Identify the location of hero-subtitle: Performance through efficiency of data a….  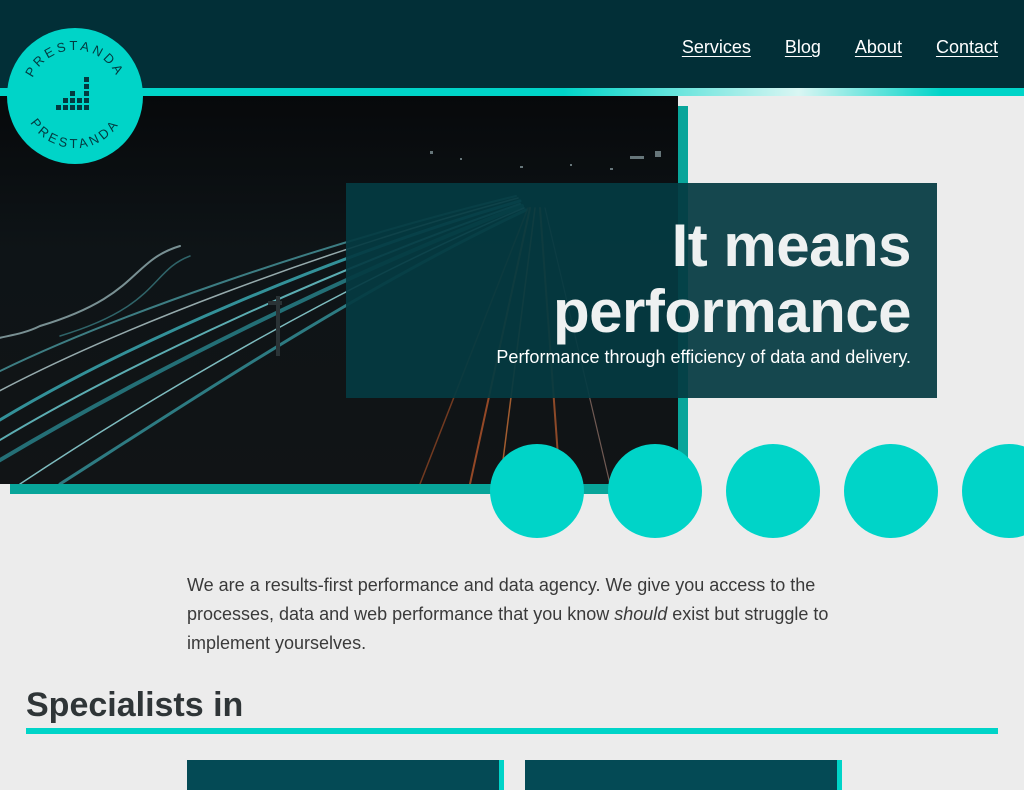
(703, 357).